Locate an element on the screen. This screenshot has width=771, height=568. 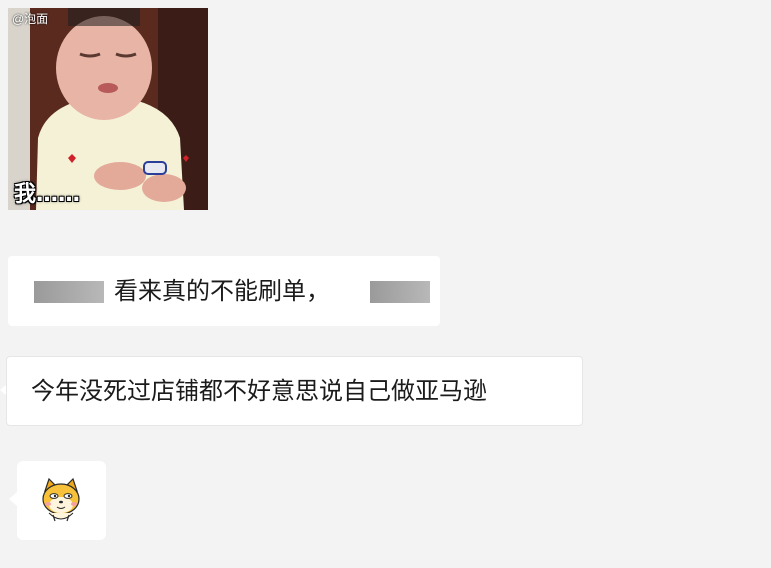
bubble-tail is located at coordinates (13, 499).